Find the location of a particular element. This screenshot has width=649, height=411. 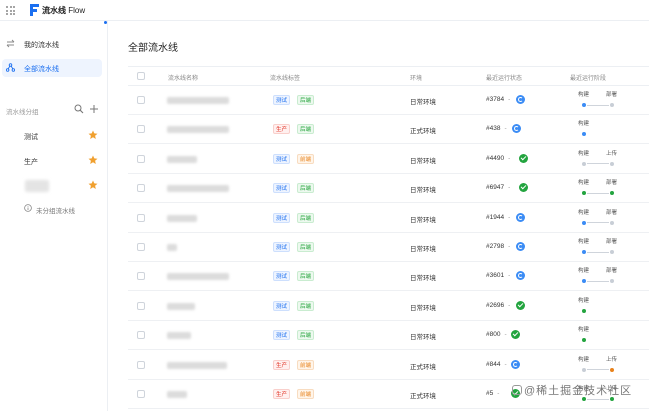

pipeline-tag: 生产 is located at coordinates (282, 129).